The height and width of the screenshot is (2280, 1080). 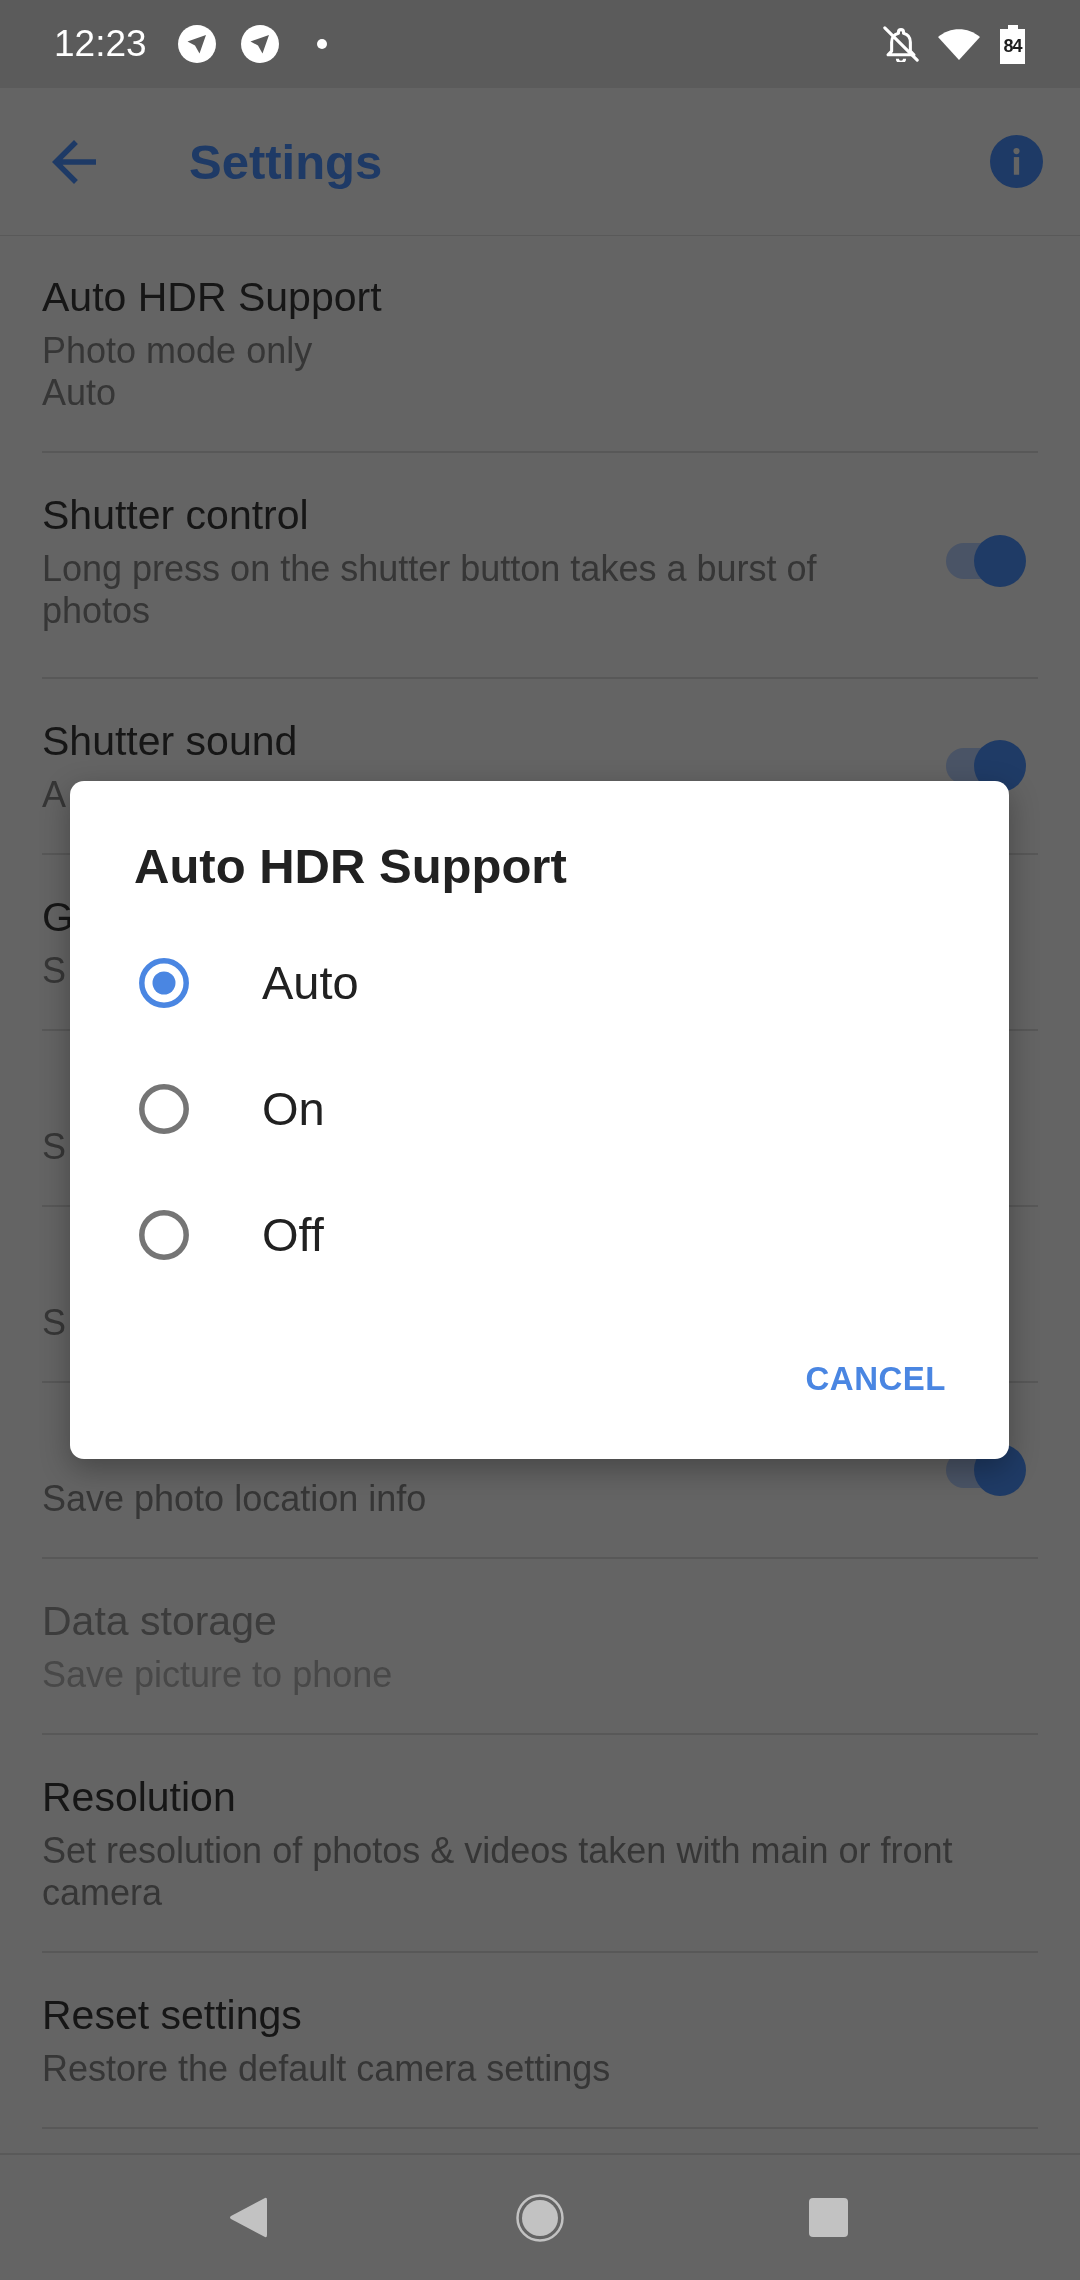 What do you see at coordinates (74, 161) in the screenshot?
I see `back-arrow-icon` at bounding box center [74, 161].